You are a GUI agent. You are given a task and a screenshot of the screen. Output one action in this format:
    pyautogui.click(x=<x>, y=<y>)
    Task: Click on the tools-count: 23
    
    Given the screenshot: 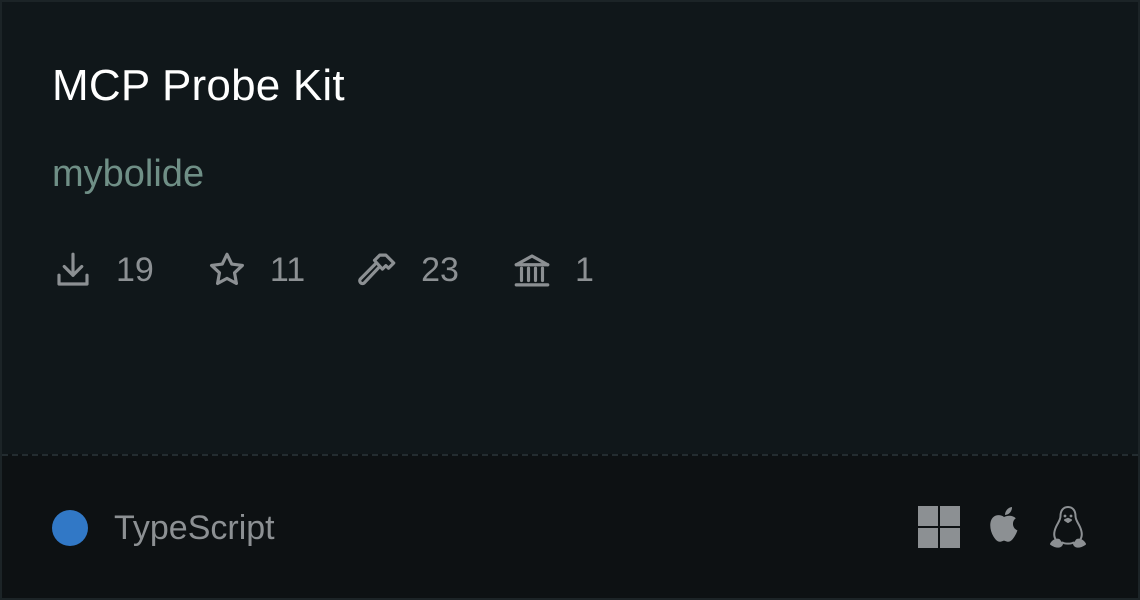 What is the action you would take?
    pyautogui.click(x=440, y=270)
    